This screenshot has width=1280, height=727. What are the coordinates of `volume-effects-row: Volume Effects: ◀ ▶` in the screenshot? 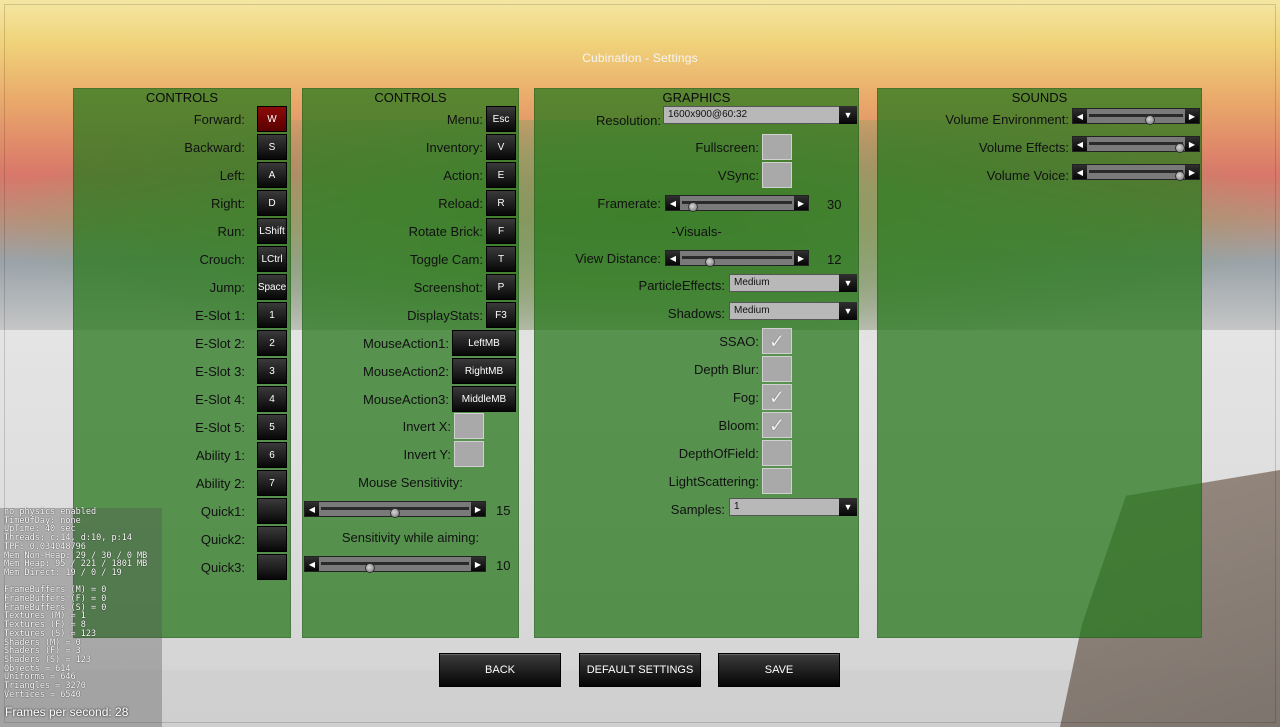 It's located at (1039, 148).